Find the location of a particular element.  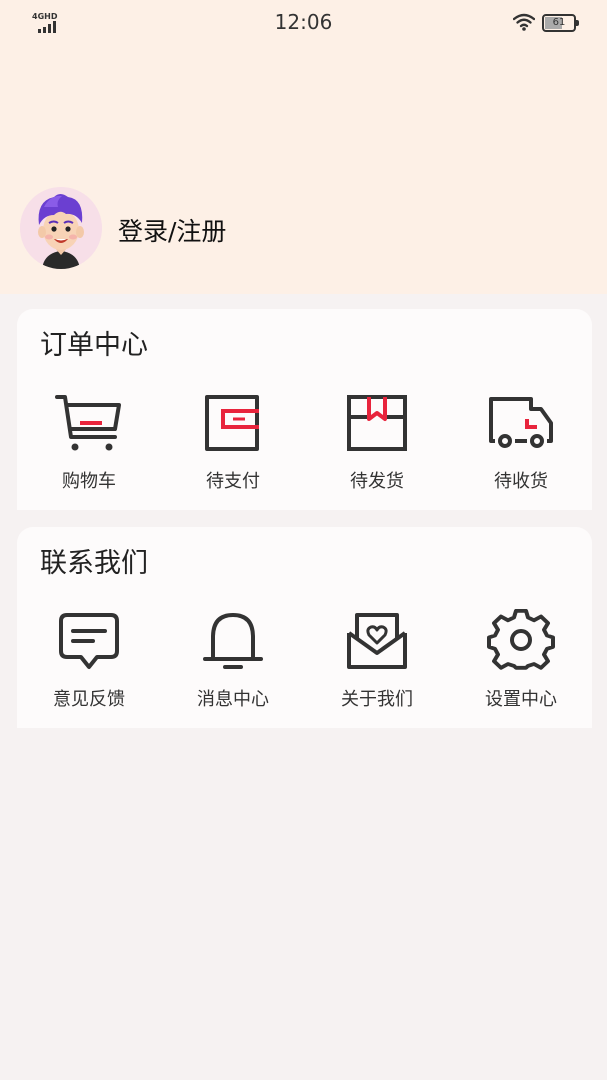

battery-level: 61 is located at coordinates (559, 22).